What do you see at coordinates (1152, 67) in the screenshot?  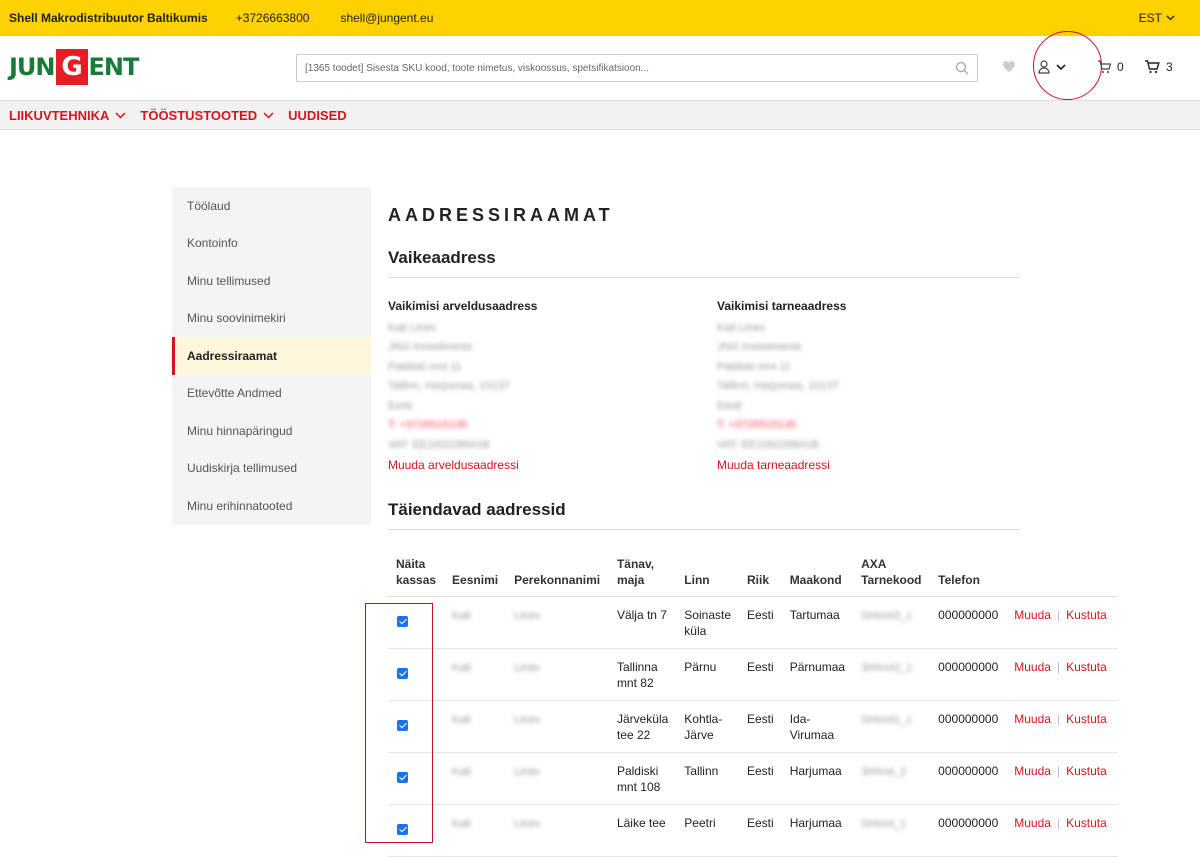 I see `cart-icon` at bounding box center [1152, 67].